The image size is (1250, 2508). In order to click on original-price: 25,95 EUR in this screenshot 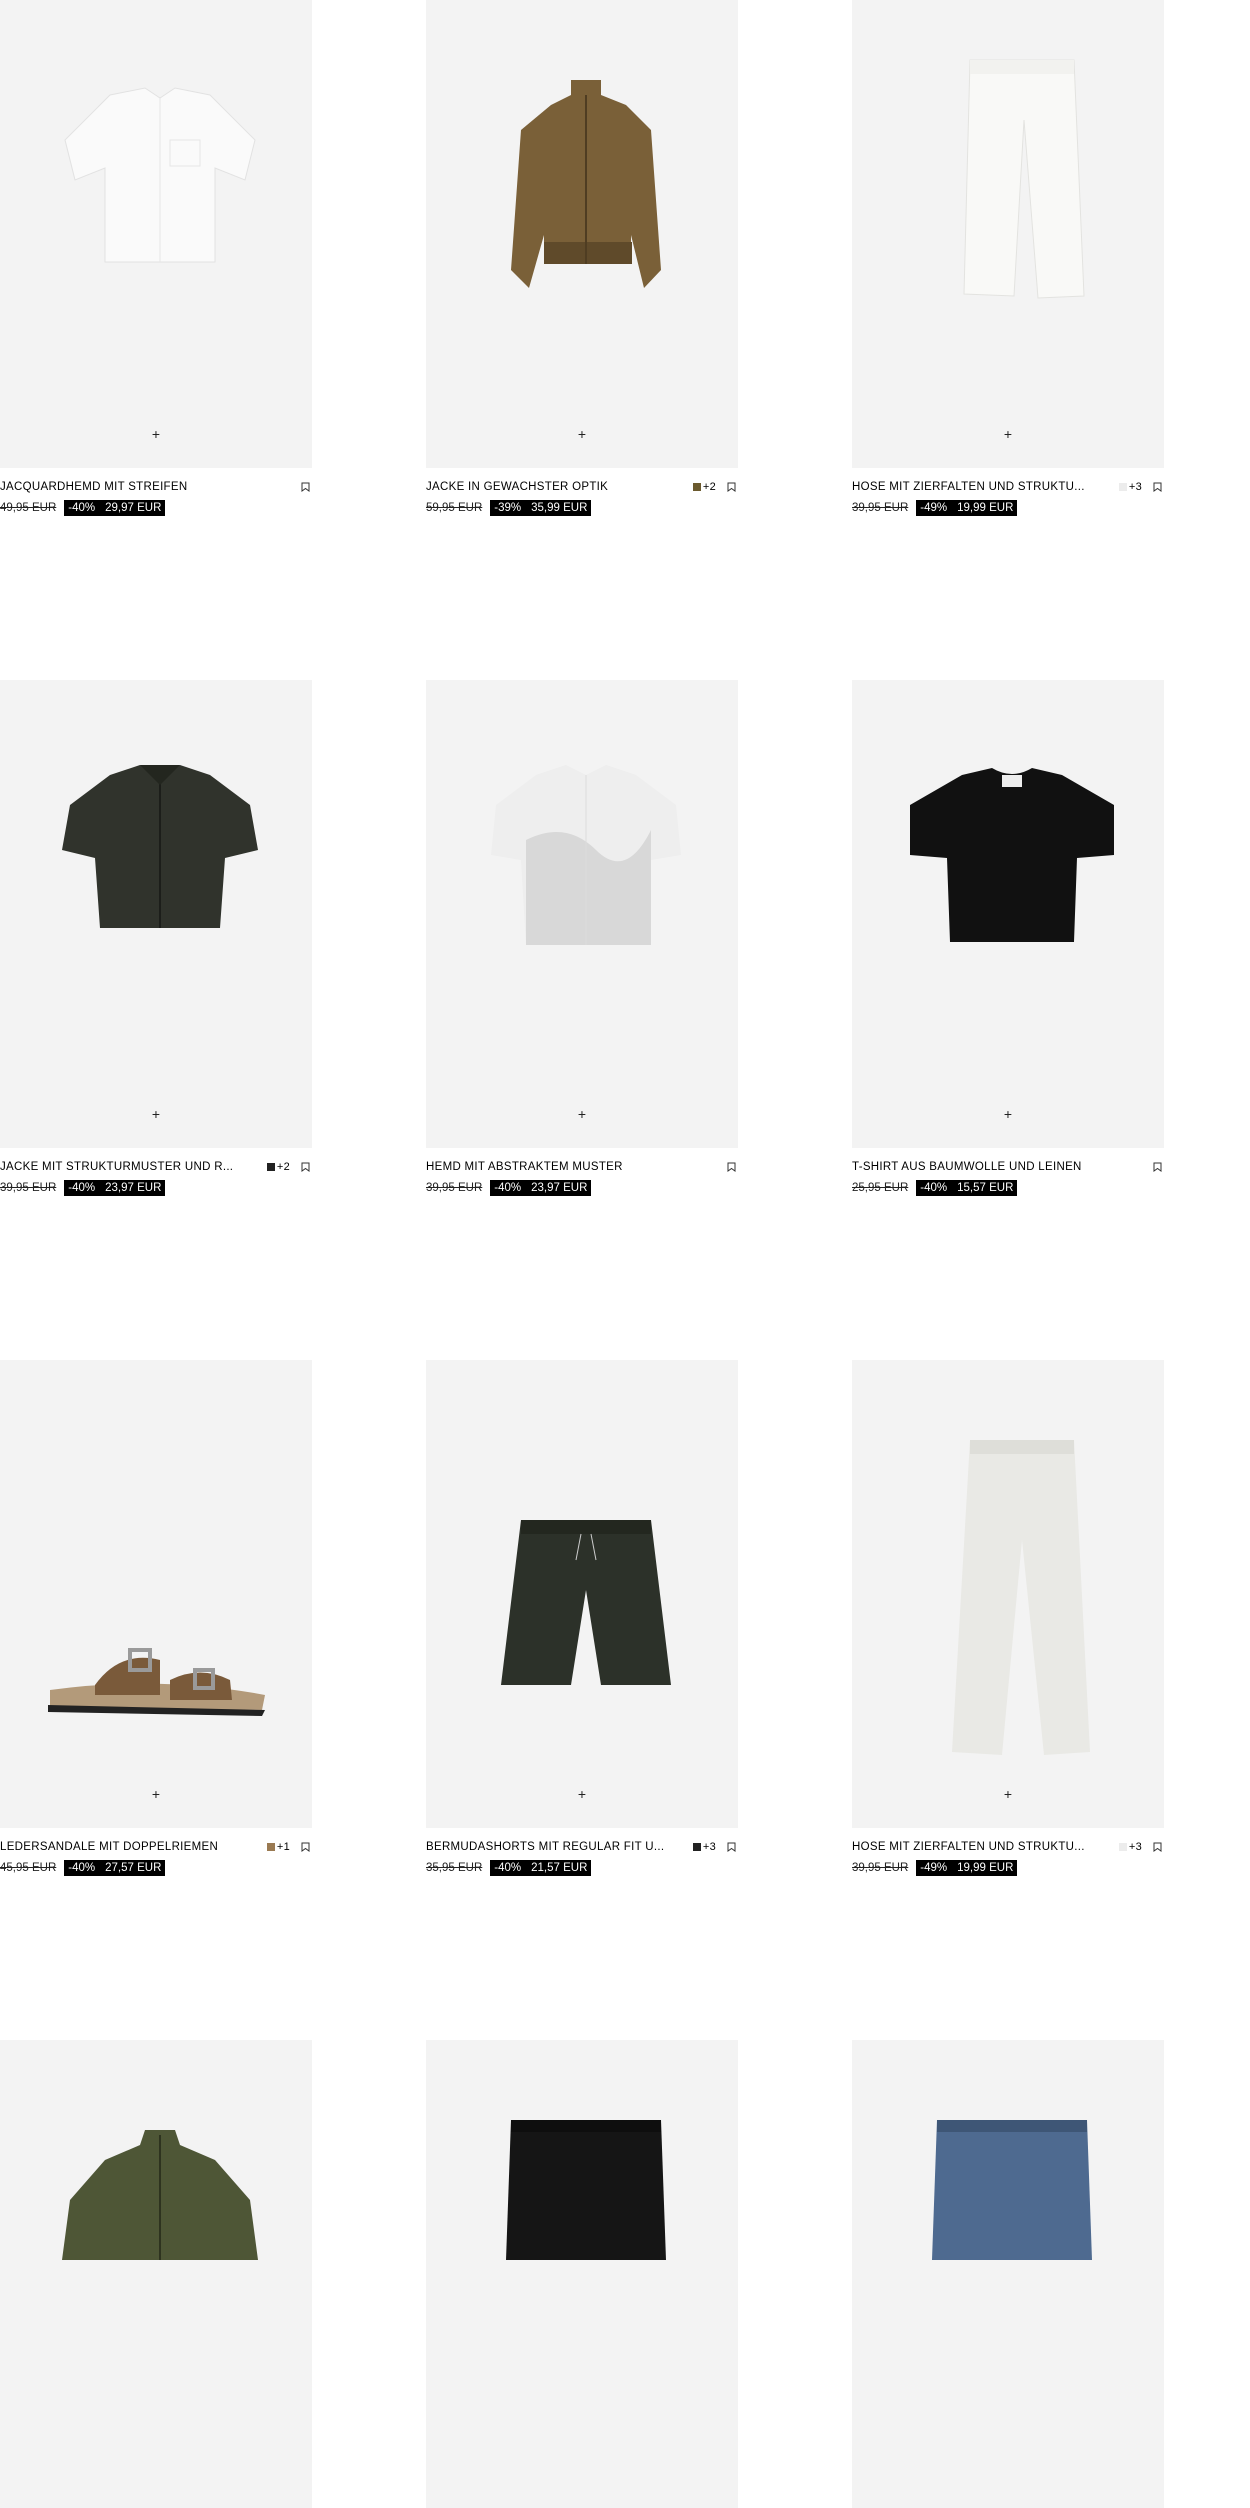, I will do `click(880, 1188)`.